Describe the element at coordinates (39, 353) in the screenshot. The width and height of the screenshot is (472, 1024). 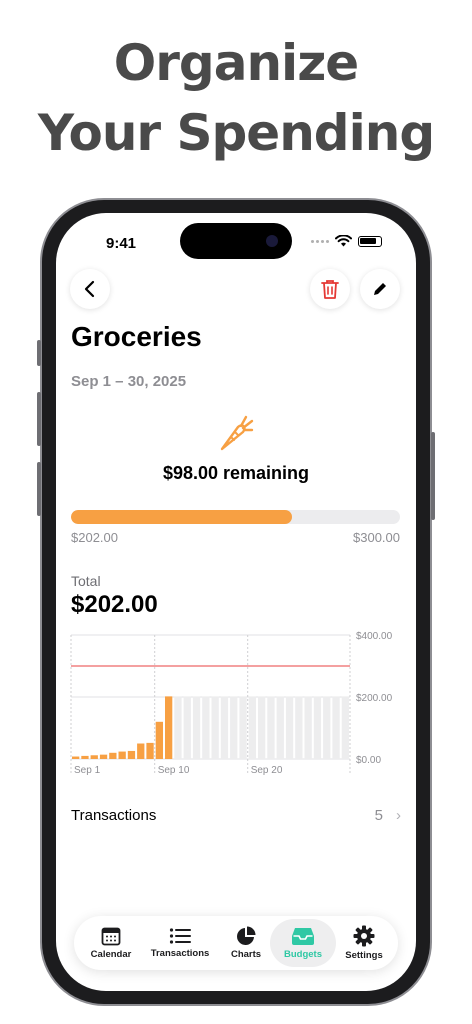
I see `phone-side-button` at that location.